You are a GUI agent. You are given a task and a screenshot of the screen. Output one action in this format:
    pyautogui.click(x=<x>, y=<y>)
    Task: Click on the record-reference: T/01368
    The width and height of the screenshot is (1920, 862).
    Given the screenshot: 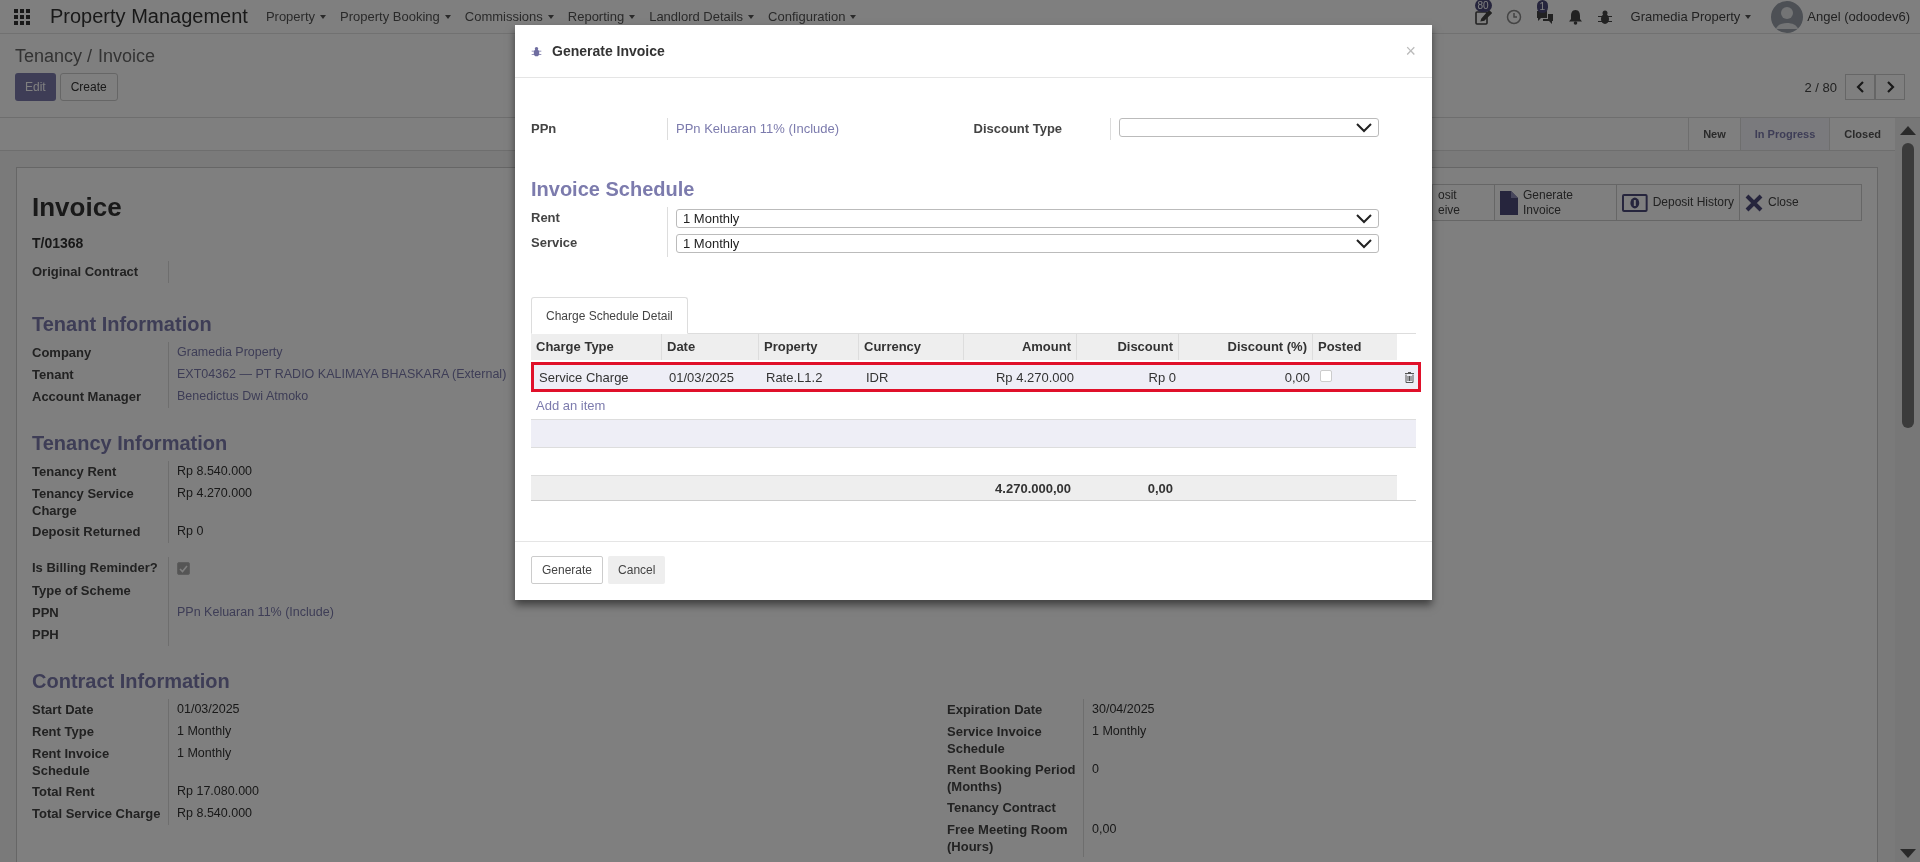 What is the action you would take?
    pyautogui.click(x=58, y=243)
    